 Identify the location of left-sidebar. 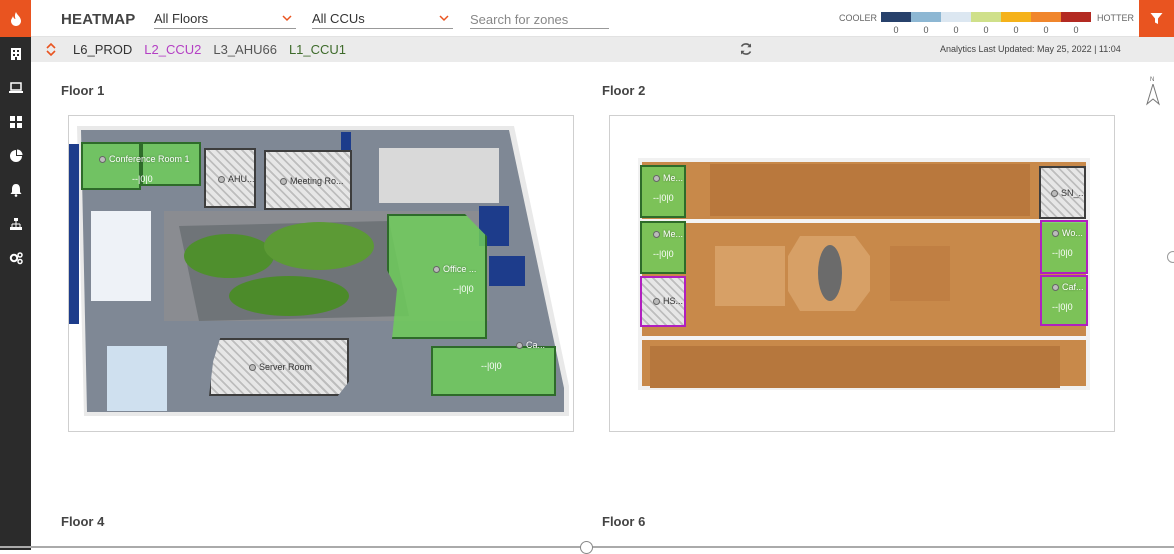
(15, 275).